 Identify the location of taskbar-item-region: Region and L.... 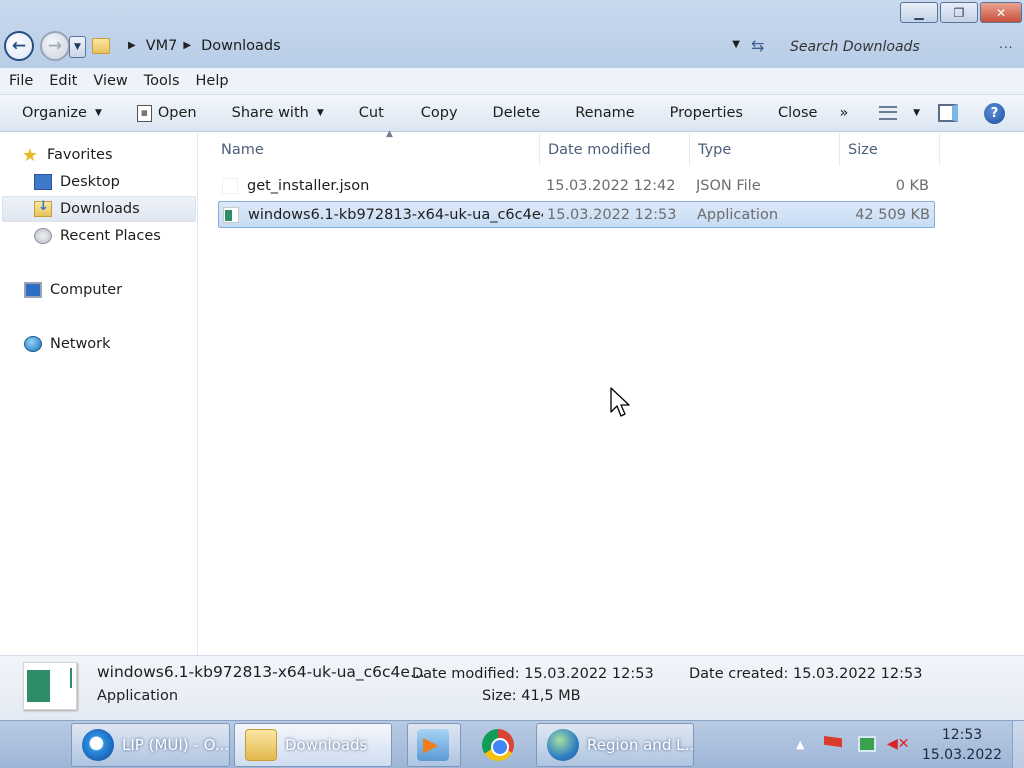
(615, 745).